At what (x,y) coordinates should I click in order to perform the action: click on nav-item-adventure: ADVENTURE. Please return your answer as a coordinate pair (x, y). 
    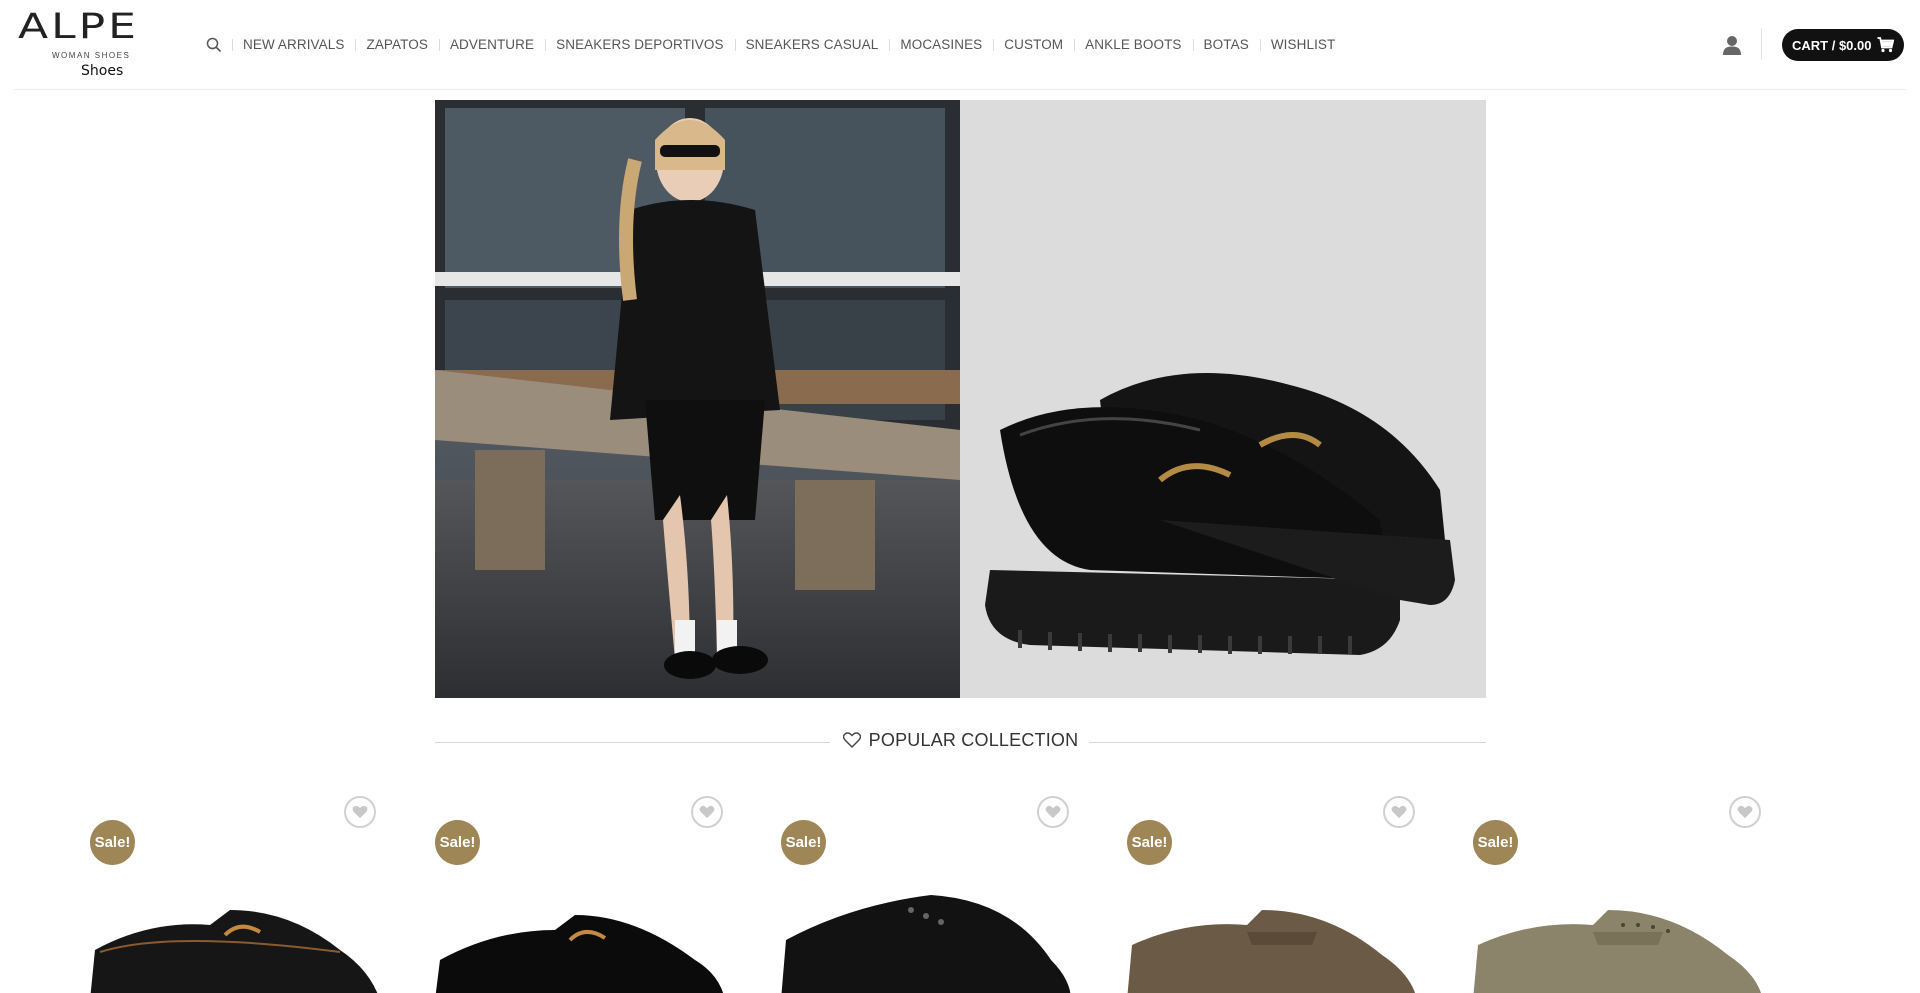
    Looking at the image, I should click on (491, 45).